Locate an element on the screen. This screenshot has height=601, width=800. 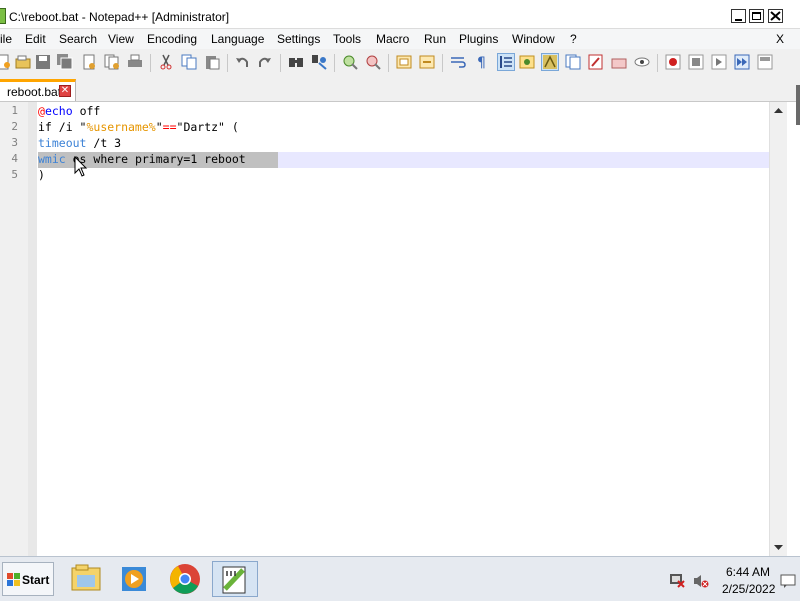
sync-vertical-icon is located at coordinates (404, 62).